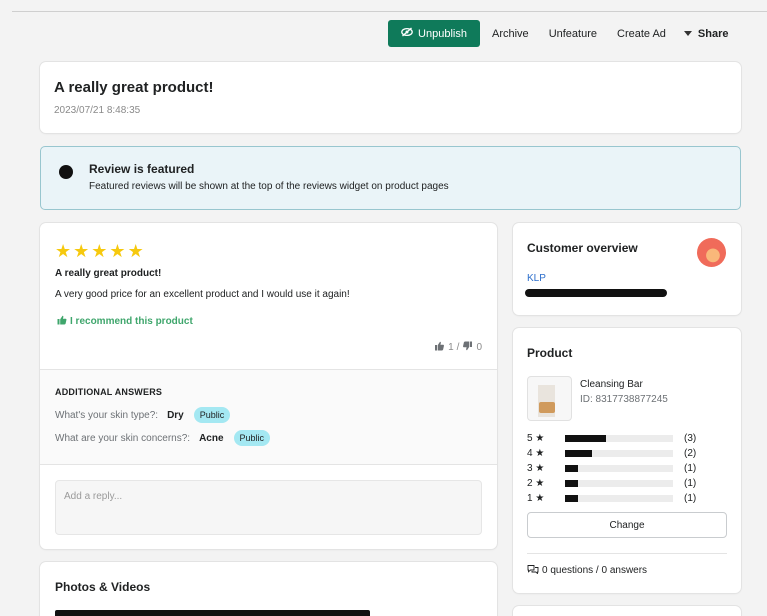  Describe the element at coordinates (641, 34) in the screenshot. I see `create-ad-button: Create Ad` at that location.